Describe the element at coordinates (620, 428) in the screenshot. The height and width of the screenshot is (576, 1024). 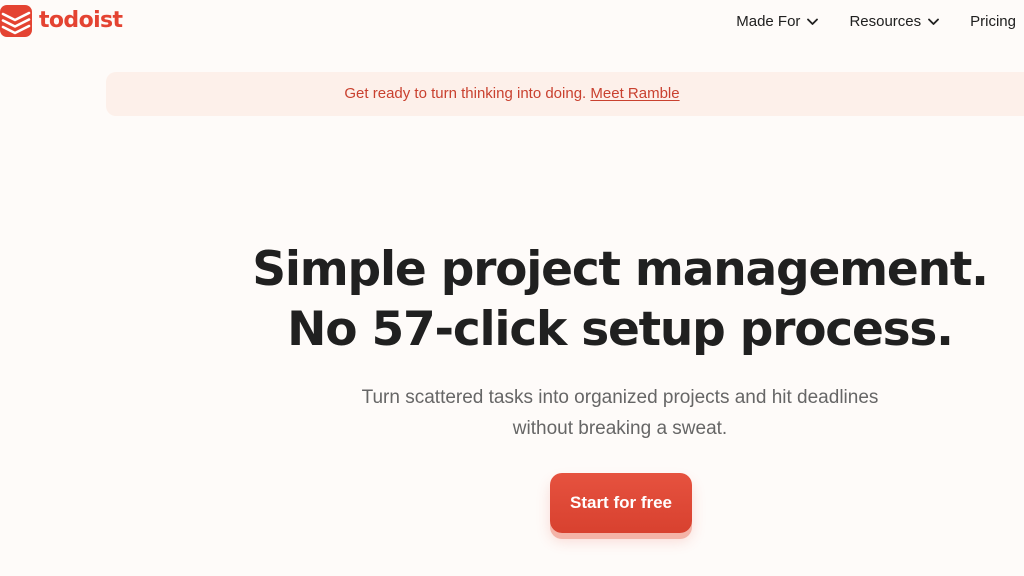
I see `hero-subtitle-line-2: without breaking a sweat.` at that location.